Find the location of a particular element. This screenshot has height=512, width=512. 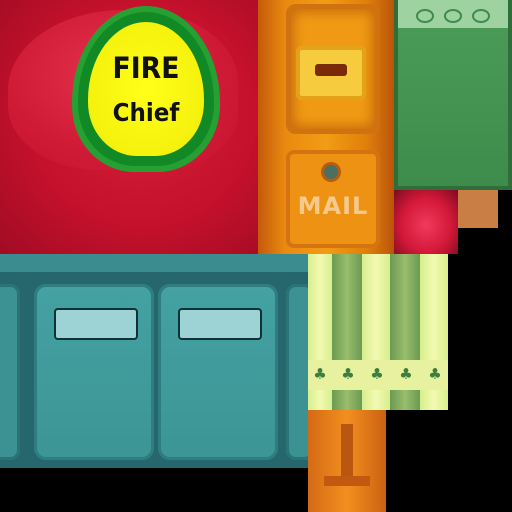

striped-awning-texture: ♣ ♣ ♣ ♣ ♣ is located at coordinates (378, 332).